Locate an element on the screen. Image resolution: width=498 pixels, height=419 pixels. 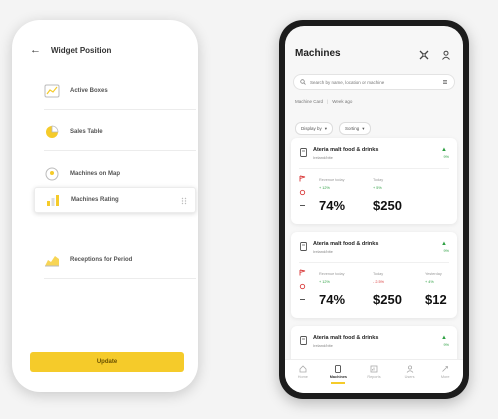
bar-chart-icon is located at coordinates (53, 200).